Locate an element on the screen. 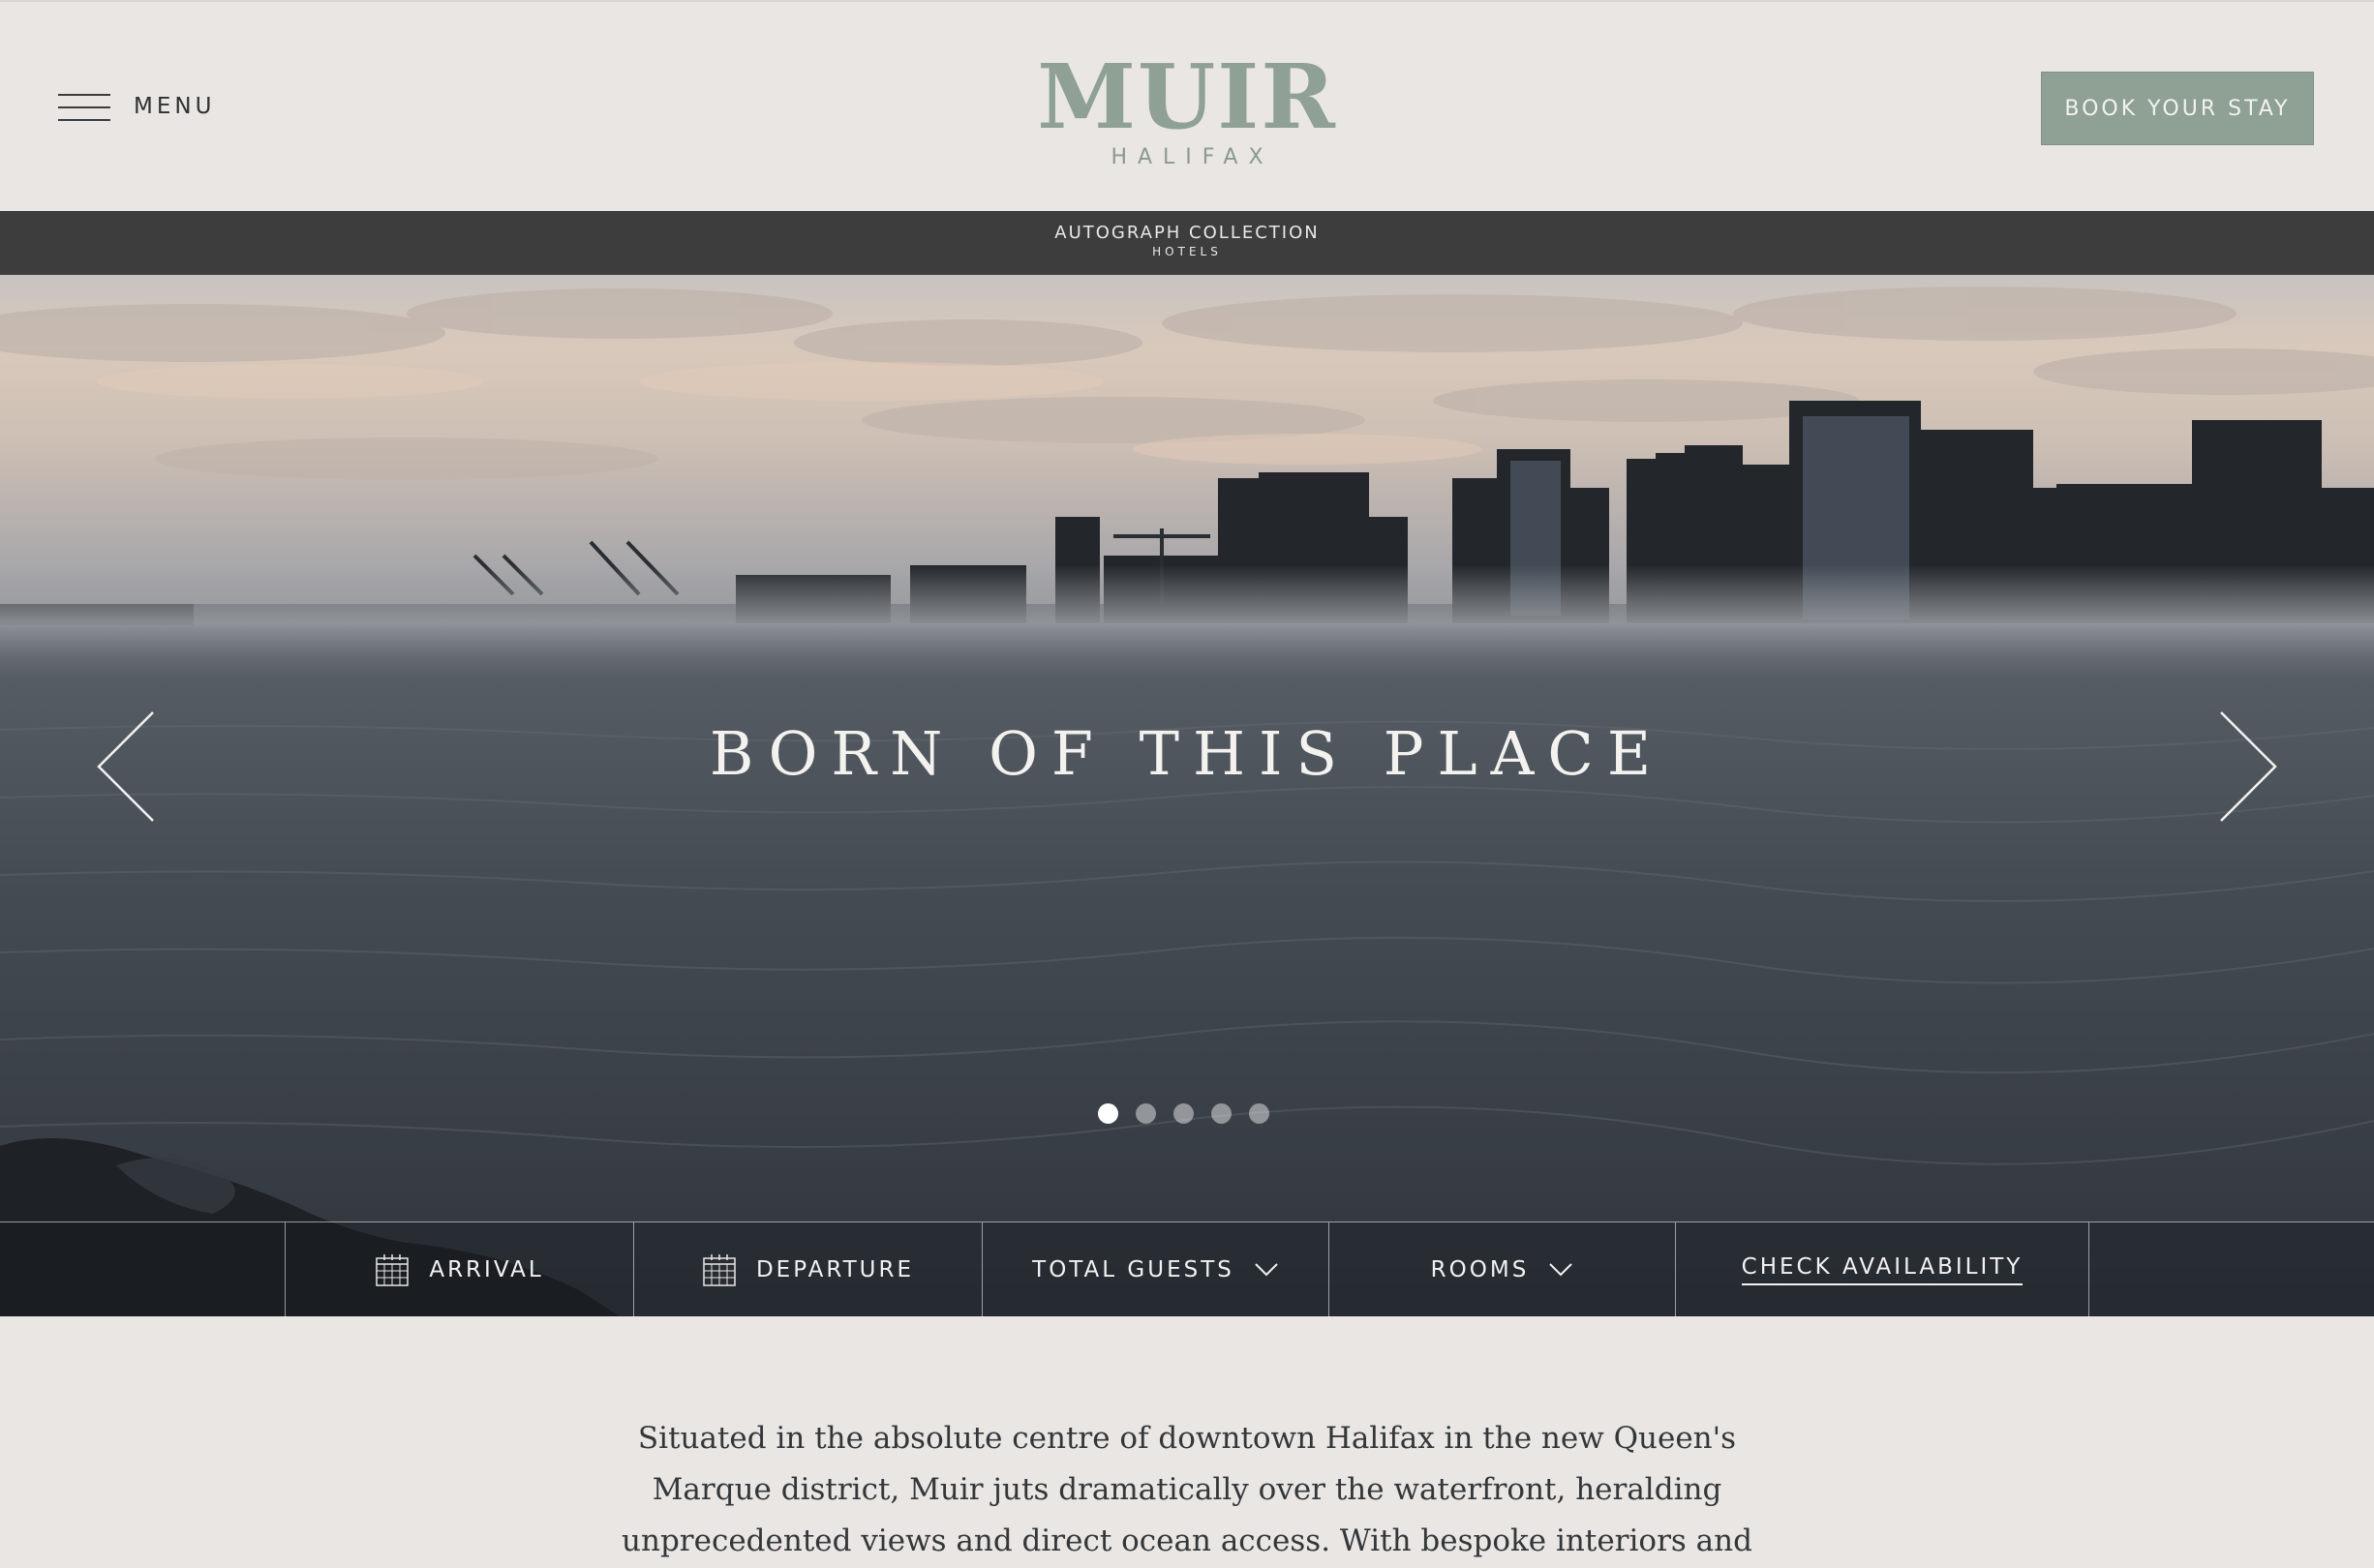 The height and width of the screenshot is (1568, 2374). total-guests-select: TOTAL GUESTS is located at coordinates (1155, 1269).